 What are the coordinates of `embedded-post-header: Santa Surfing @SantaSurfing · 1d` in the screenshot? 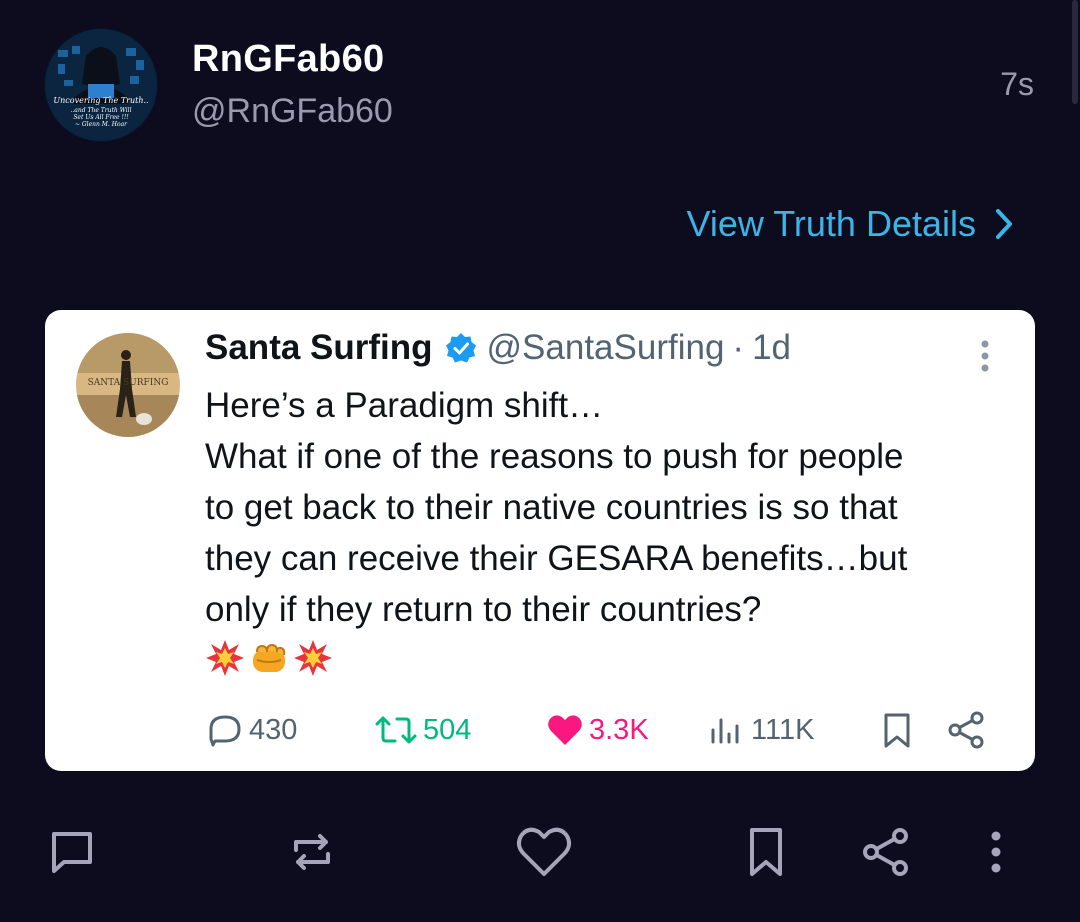 It's located at (498, 348).